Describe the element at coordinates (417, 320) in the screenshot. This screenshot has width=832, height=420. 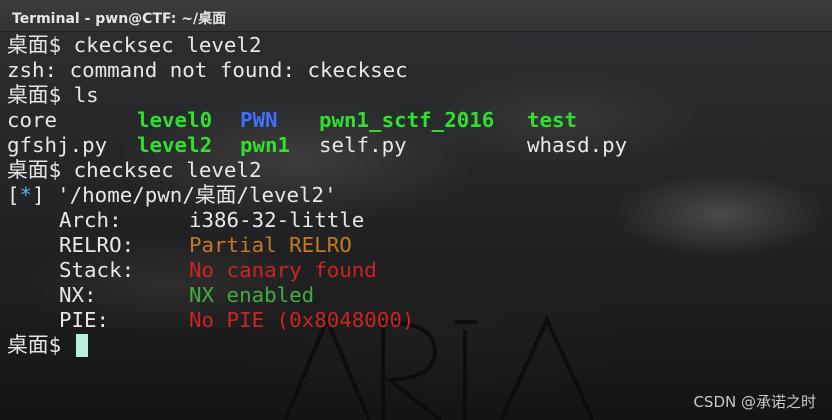
I see `checksec-pie: PIE: No PIE (0x8048000)` at that location.